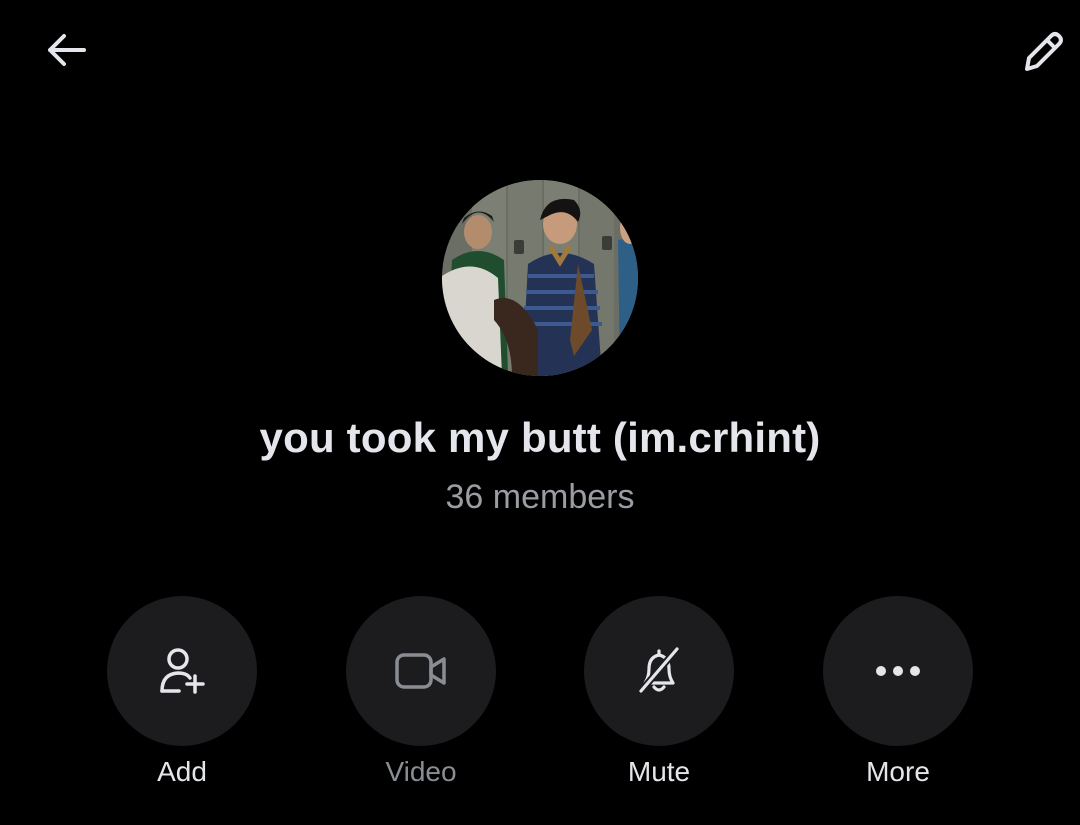 The width and height of the screenshot is (1080, 825). What do you see at coordinates (421, 771) in the screenshot?
I see `video-label: Video` at bounding box center [421, 771].